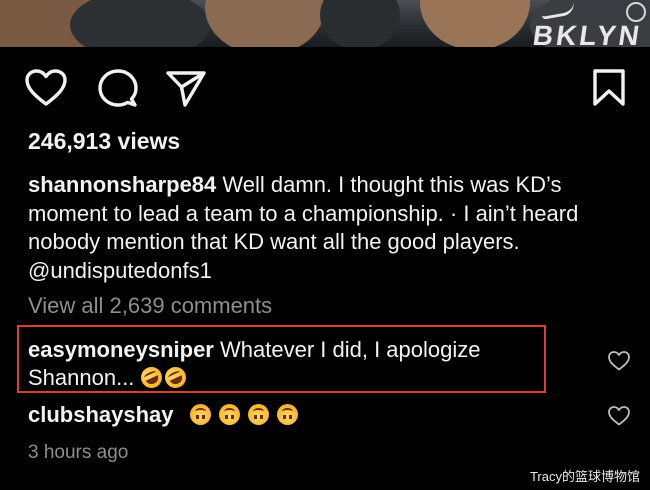 The height and width of the screenshot is (490, 650). I want to click on comment-icon, so click(118, 88).